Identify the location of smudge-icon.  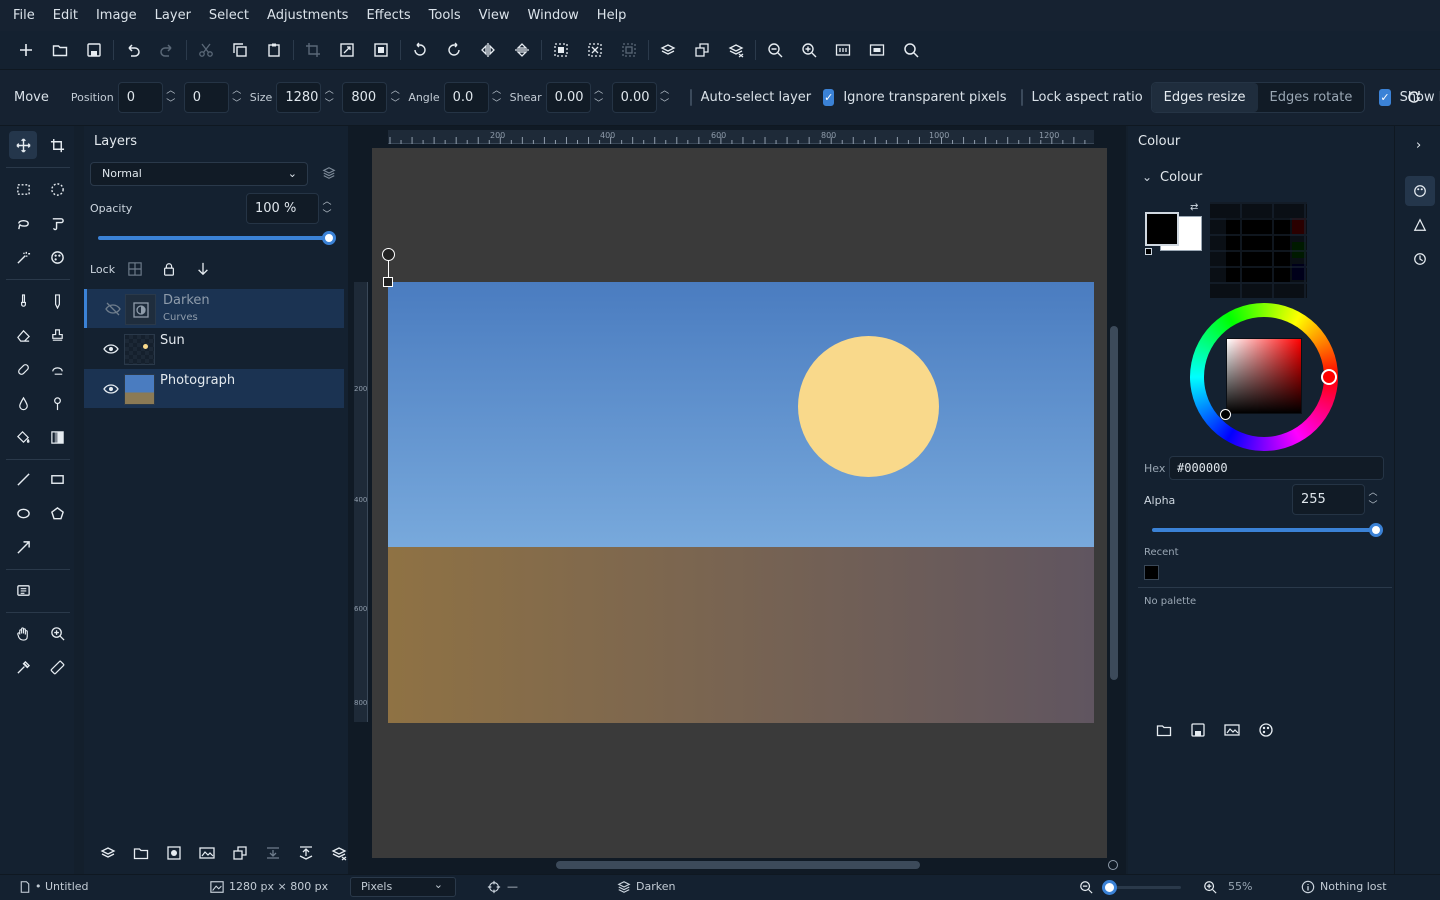
(57, 369).